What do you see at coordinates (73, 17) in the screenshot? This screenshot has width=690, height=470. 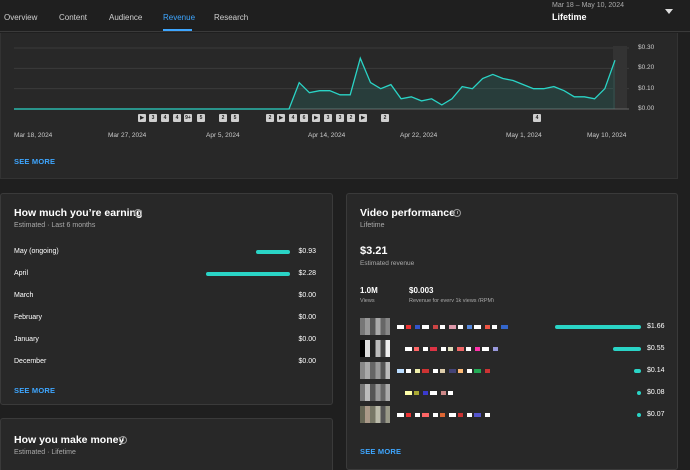 I see `tab-content: Content` at bounding box center [73, 17].